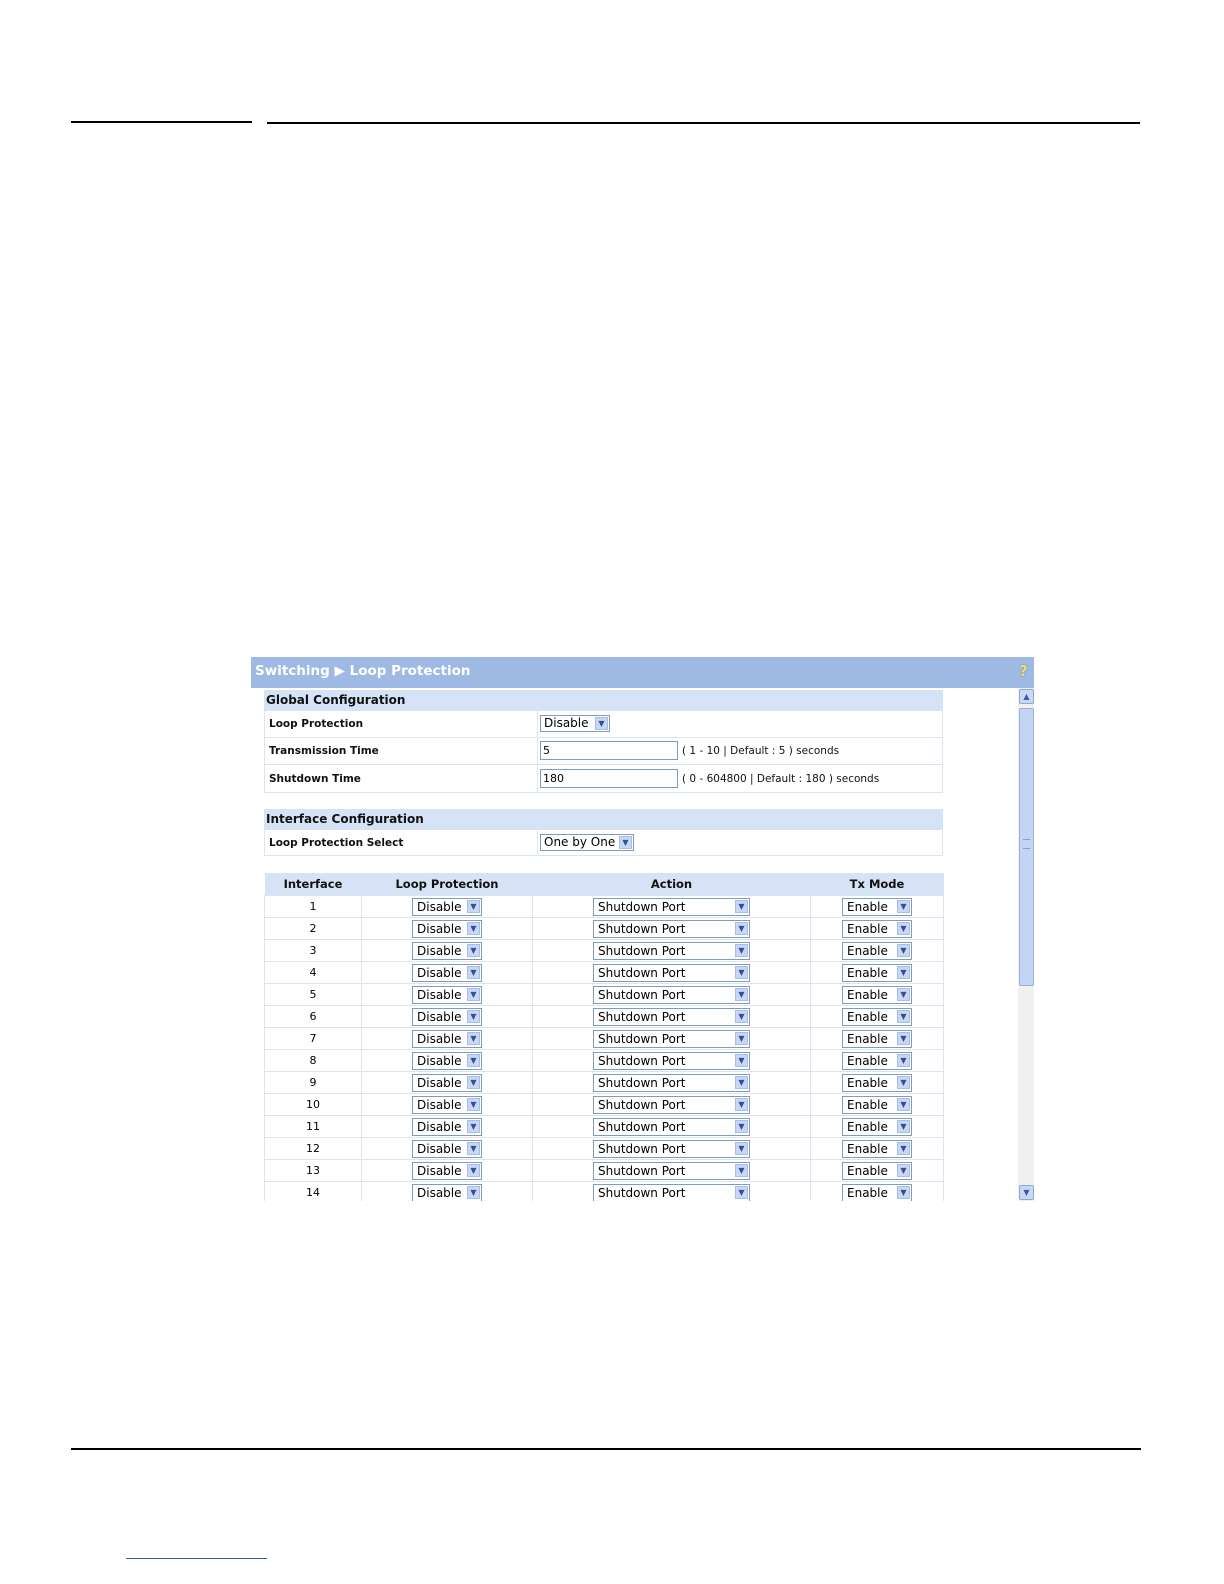 This screenshot has height=1584, width=1224. I want to click on footer-link-underline, so click(196, 1558).